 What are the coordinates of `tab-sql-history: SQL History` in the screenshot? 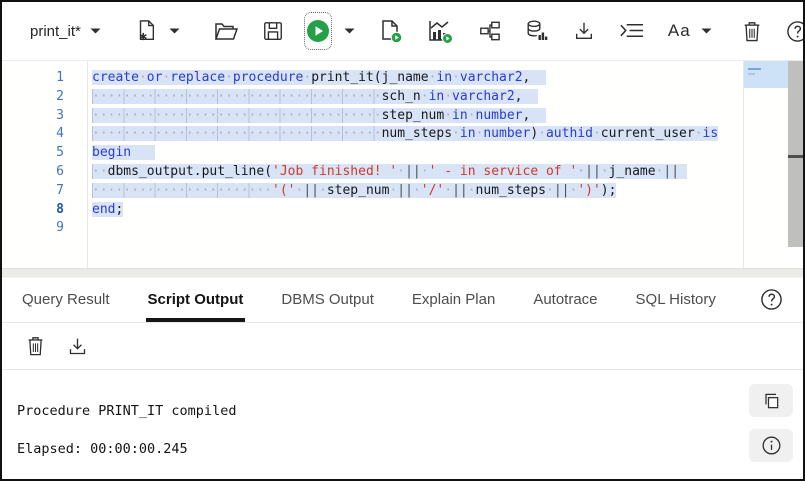 It's located at (676, 300).